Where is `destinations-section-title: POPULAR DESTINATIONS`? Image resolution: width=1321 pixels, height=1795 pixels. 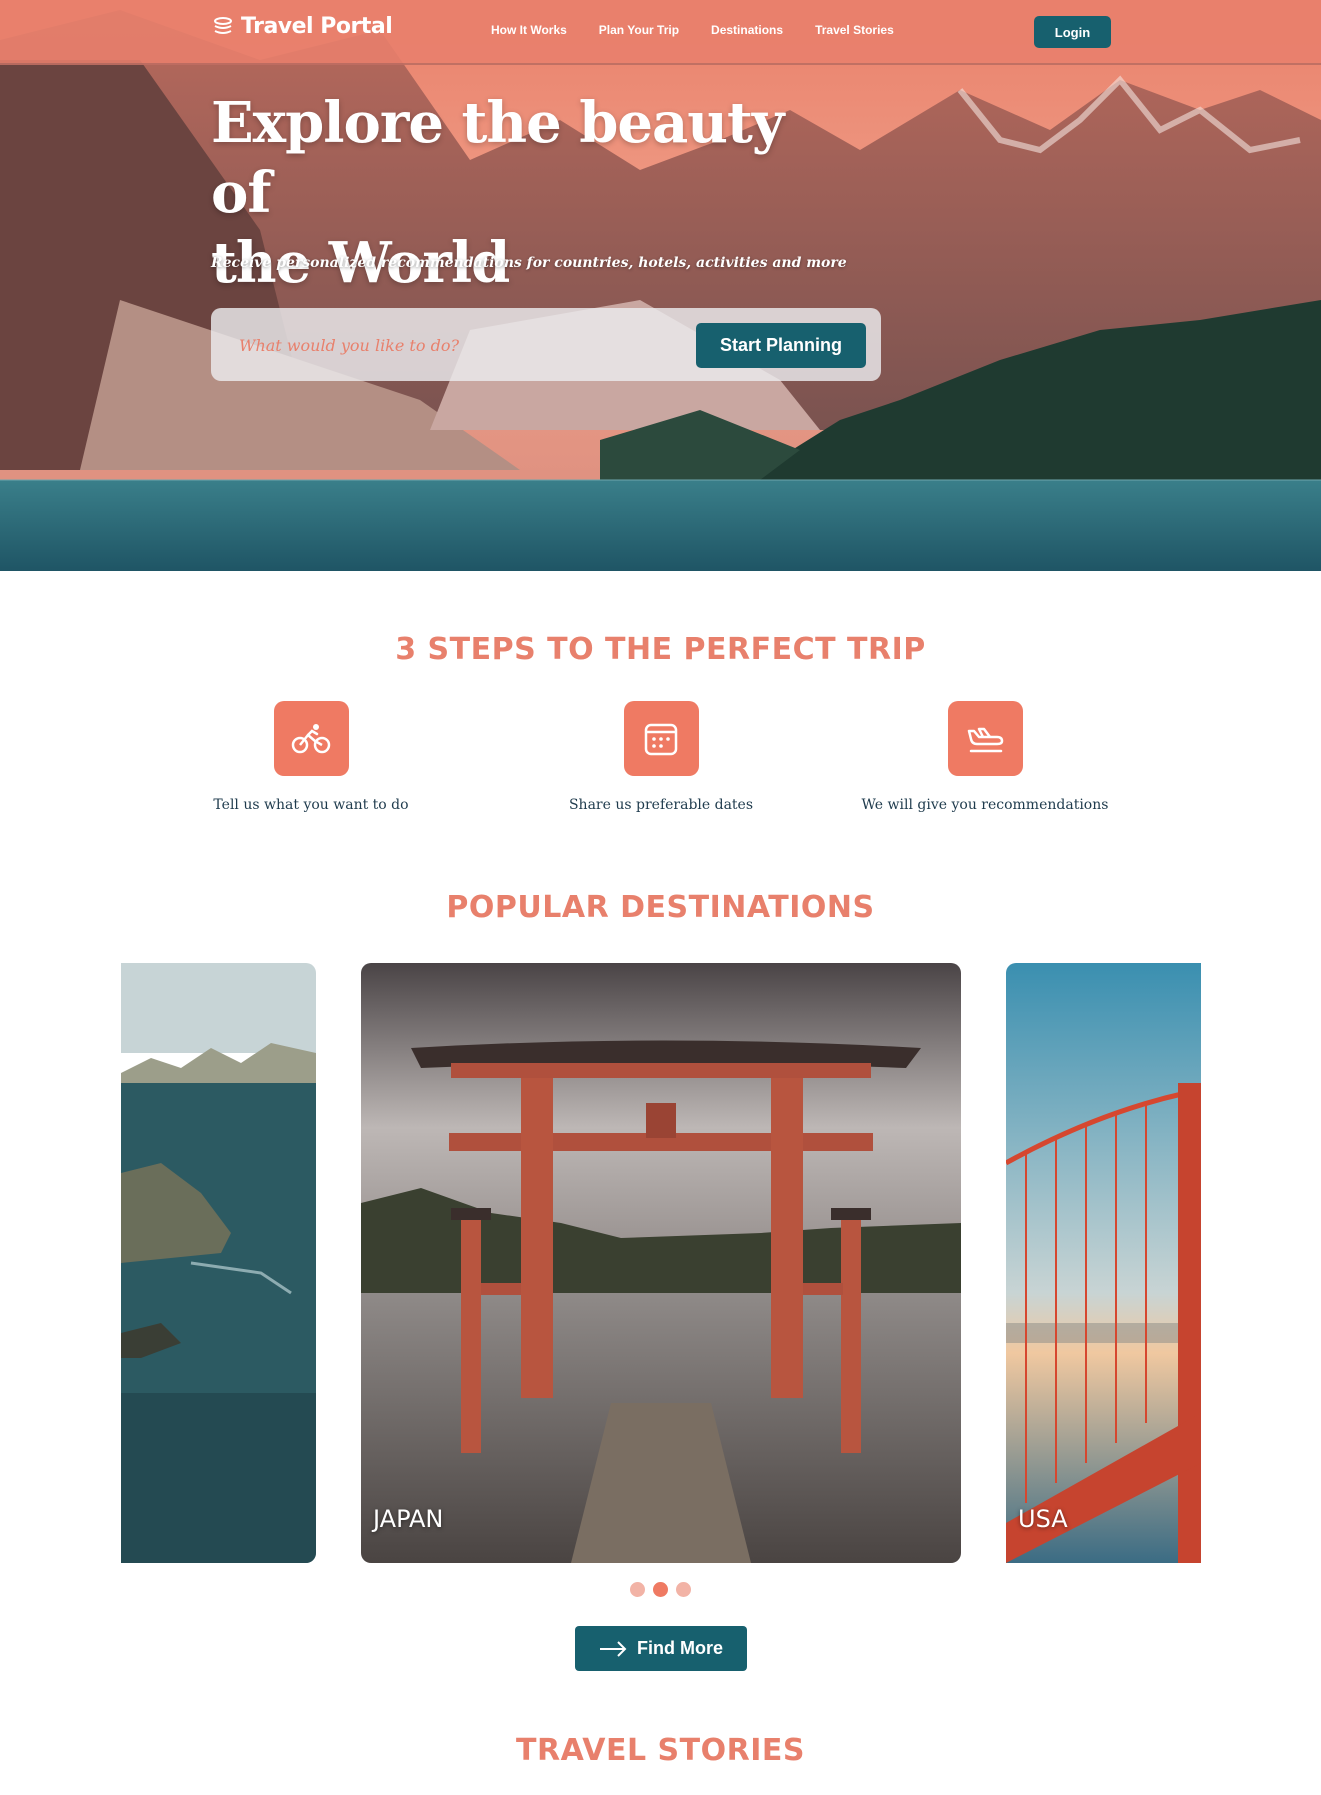
destinations-section-title: POPULAR DESTINATIONS is located at coordinates (660, 907).